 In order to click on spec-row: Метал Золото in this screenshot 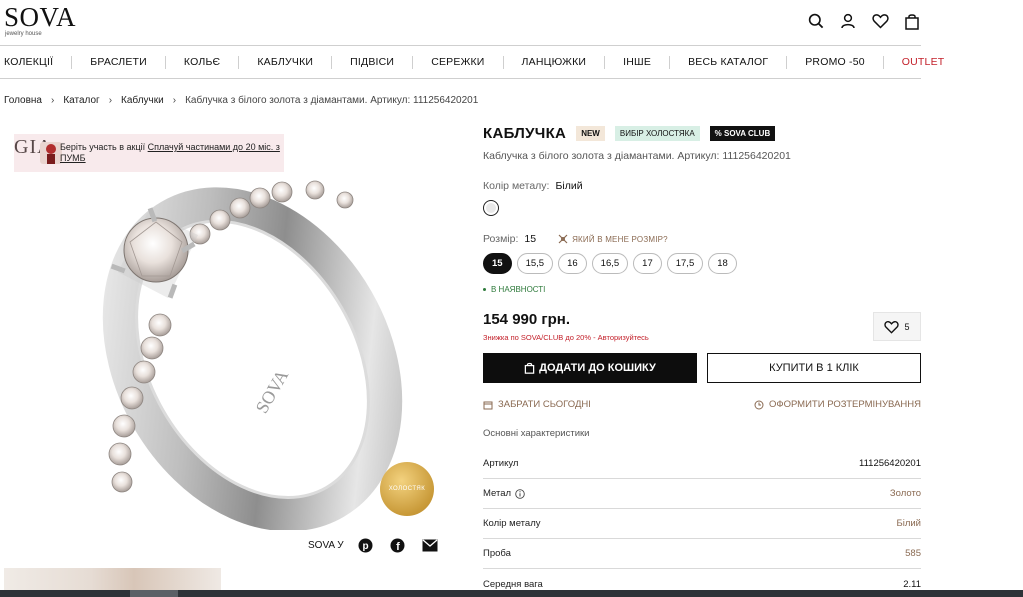, I will do `click(702, 494)`.